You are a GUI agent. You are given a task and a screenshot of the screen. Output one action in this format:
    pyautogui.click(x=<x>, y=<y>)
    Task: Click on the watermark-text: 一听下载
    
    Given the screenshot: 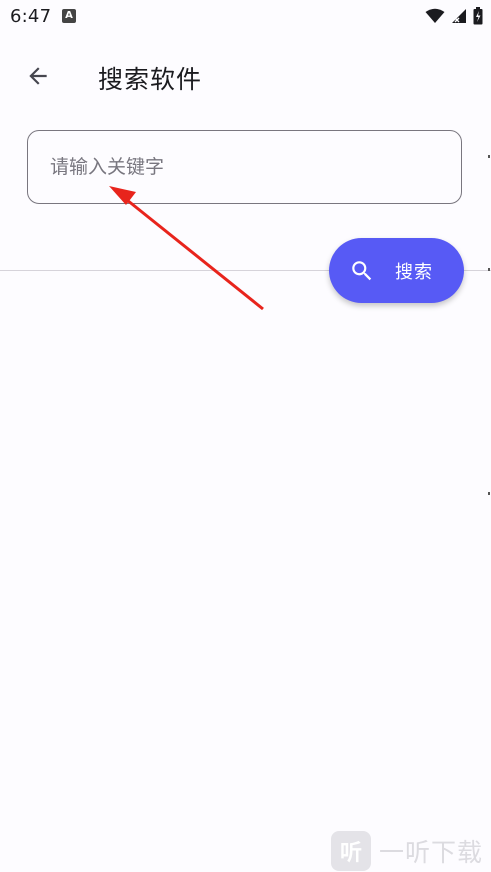 What is the action you would take?
    pyautogui.click(x=431, y=852)
    